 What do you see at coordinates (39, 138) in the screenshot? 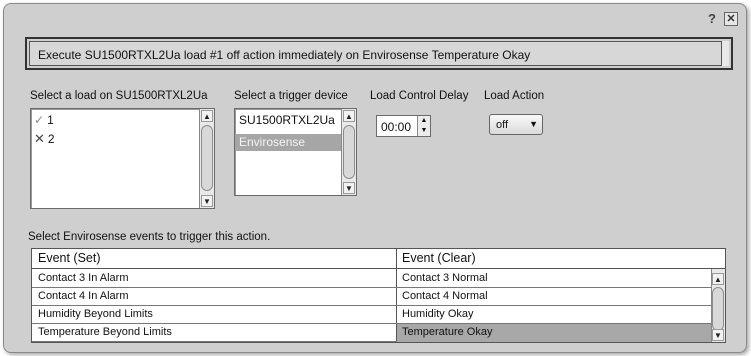
I see `x-icon: ✕` at bounding box center [39, 138].